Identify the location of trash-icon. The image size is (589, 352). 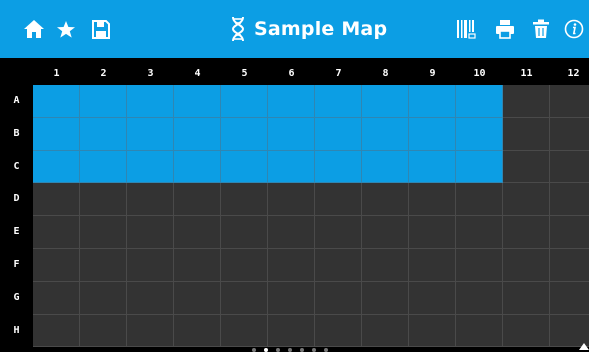
(541, 29).